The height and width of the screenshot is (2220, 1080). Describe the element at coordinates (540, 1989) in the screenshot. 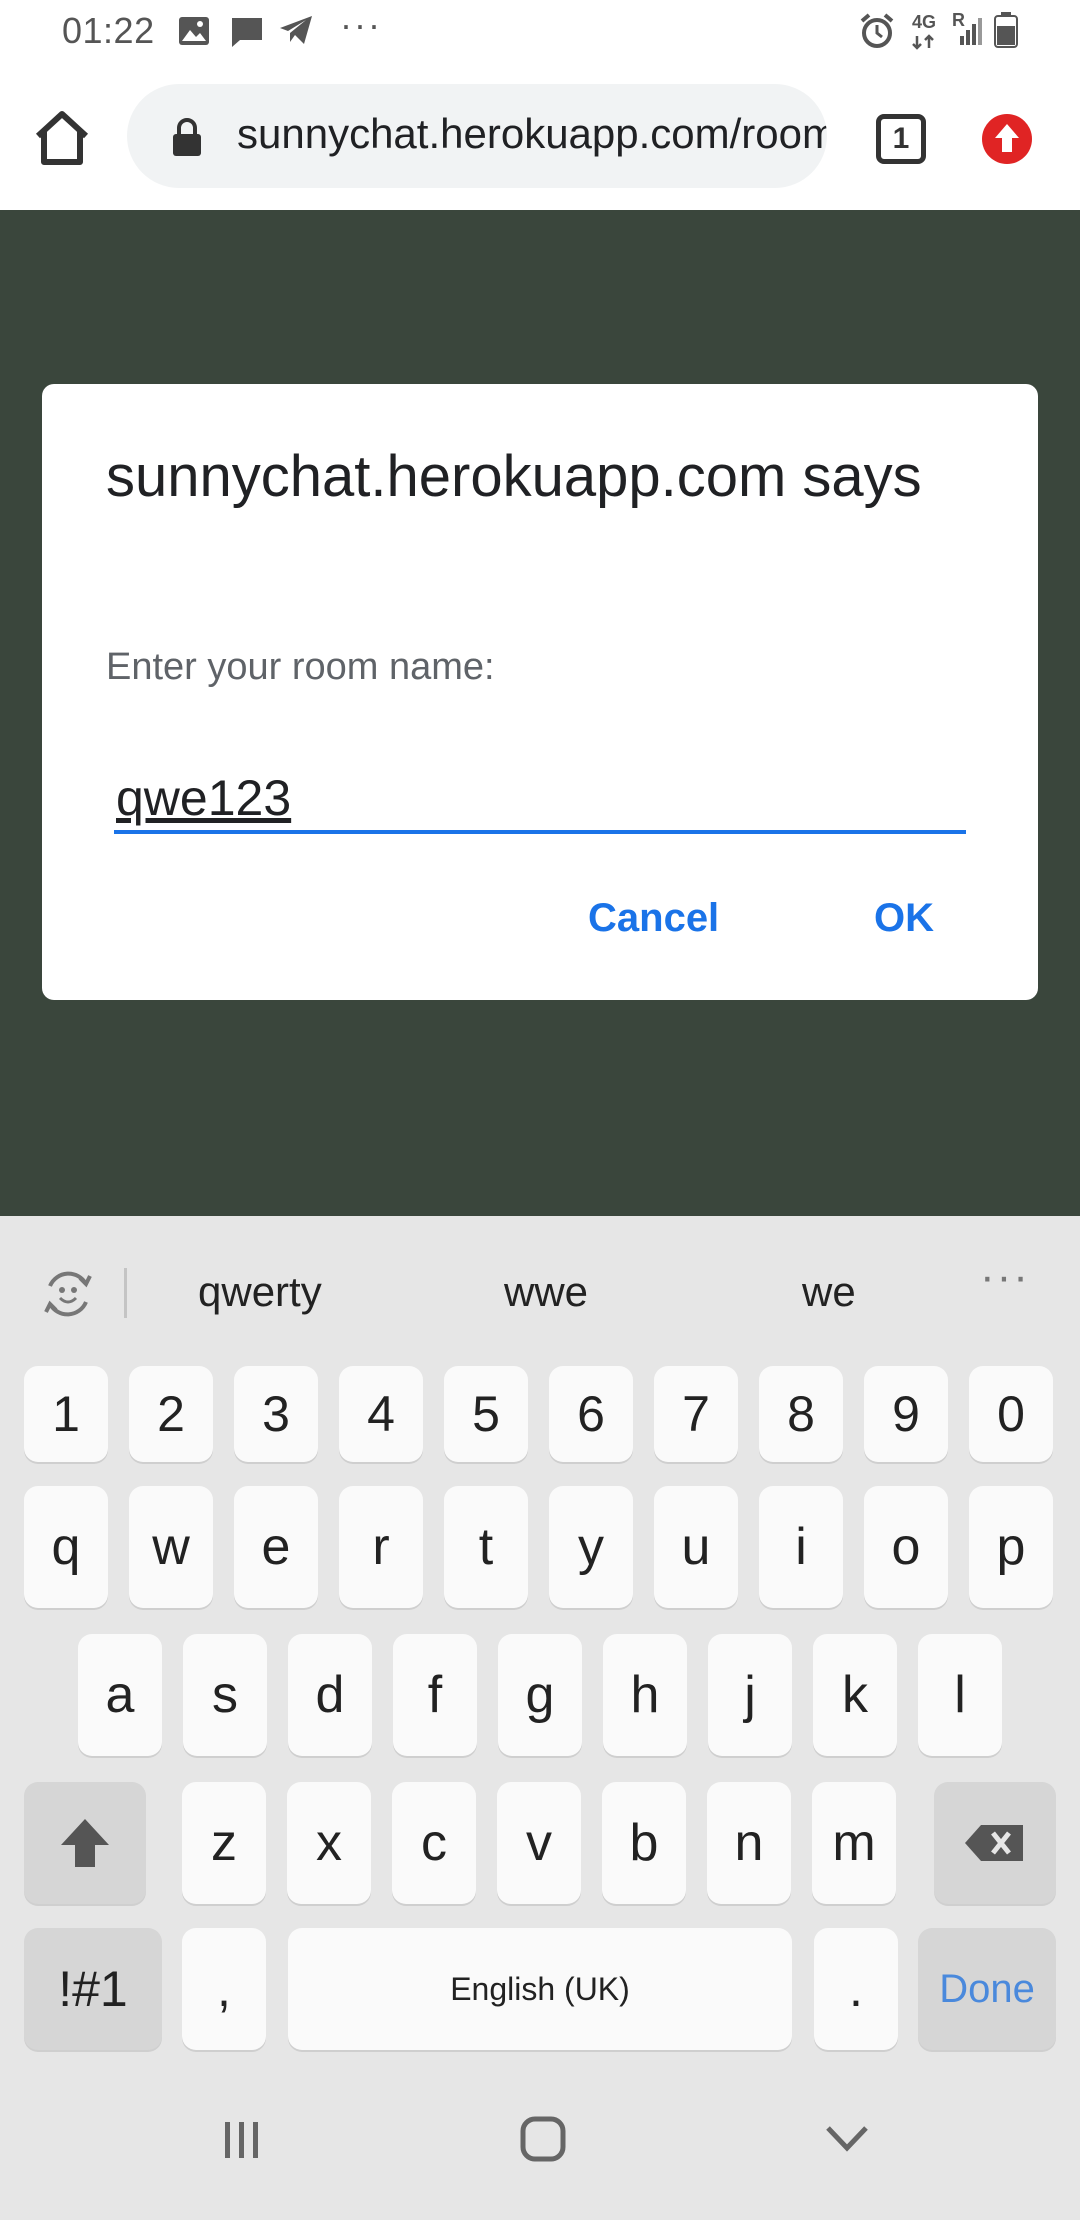

I see `space-key: English (UK)` at that location.